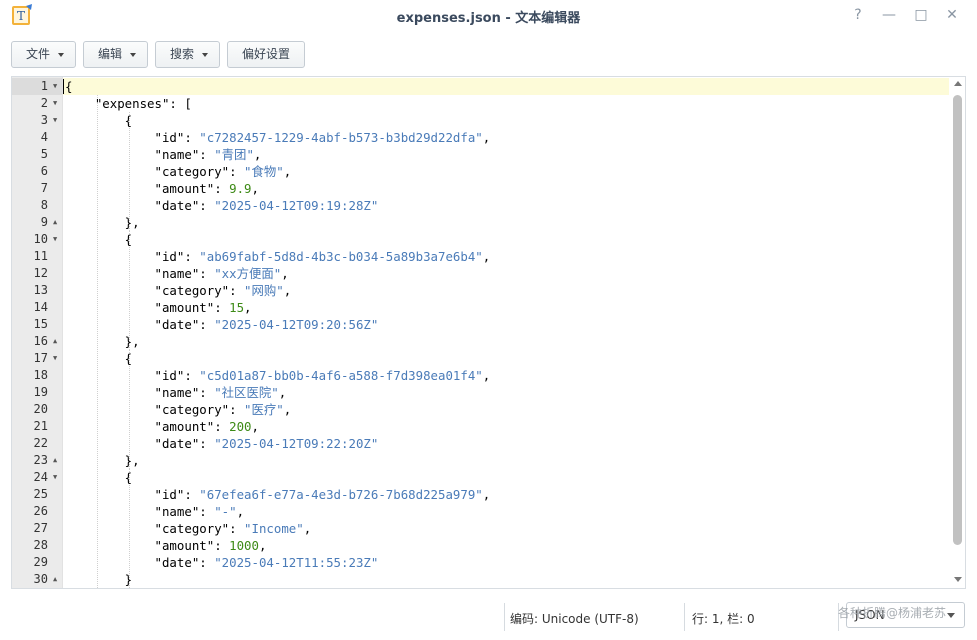  I want to click on code-line: "category": "食物",, so click(506, 171).